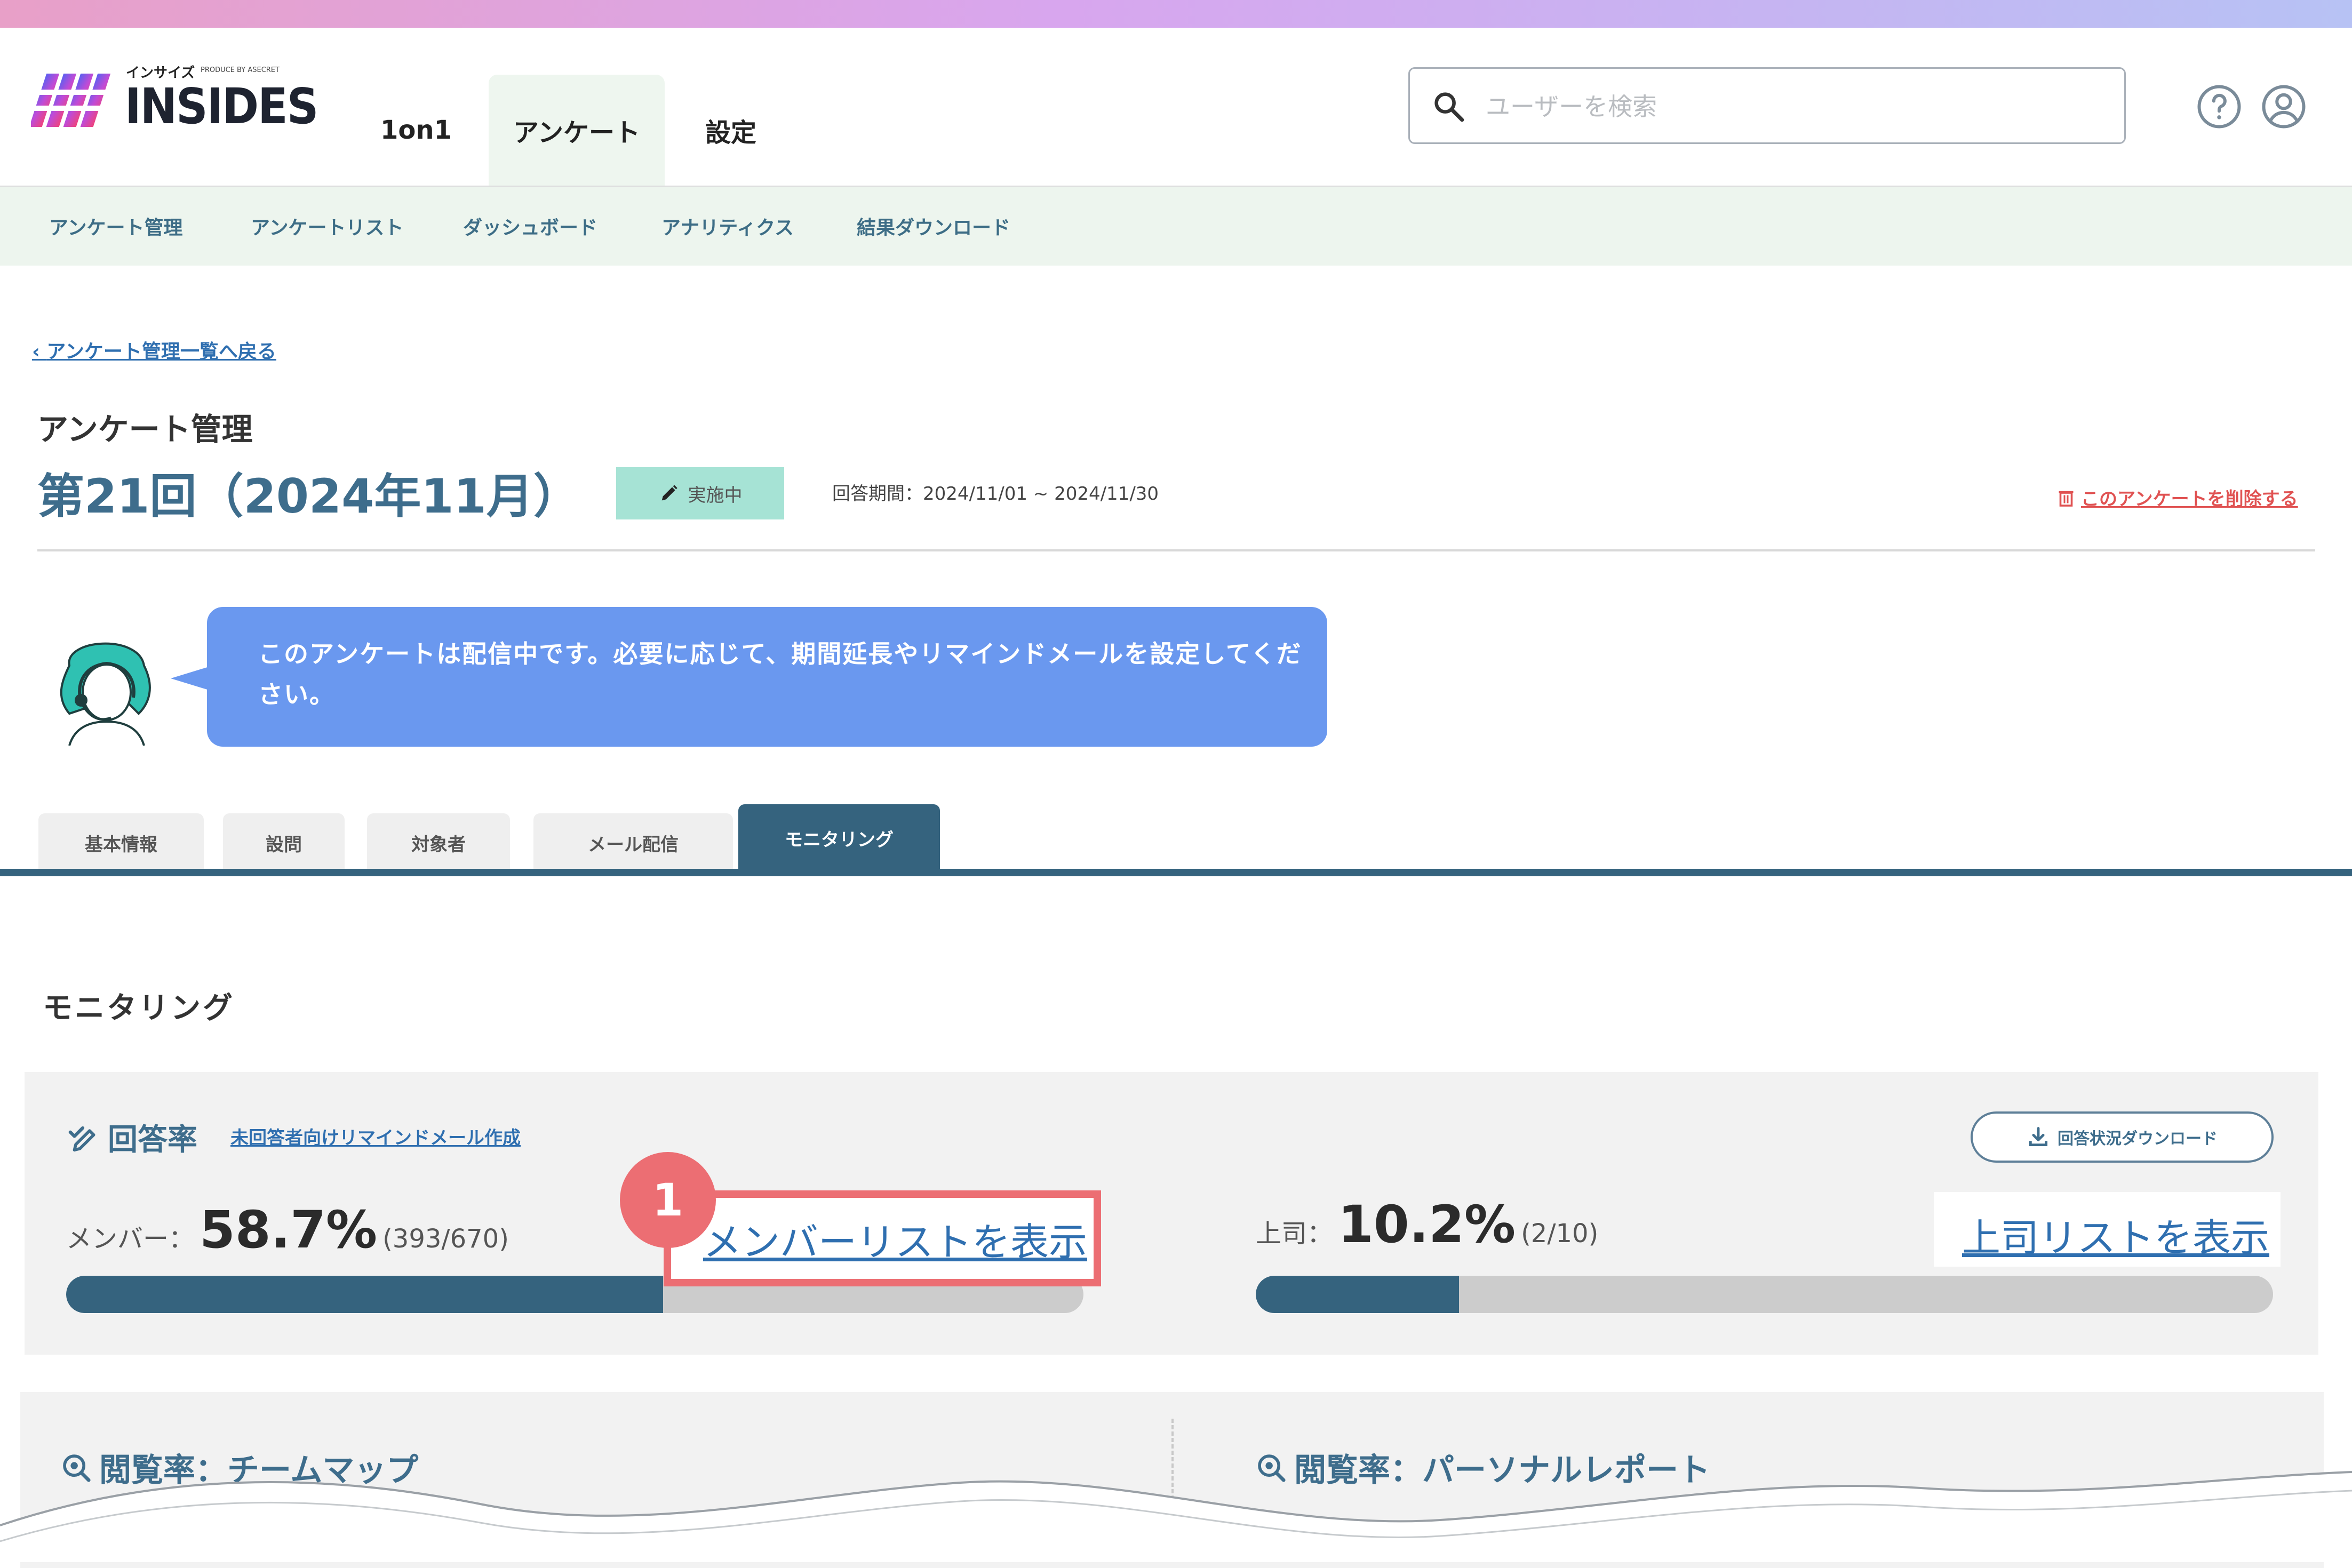 The image size is (2352, 1568). Describe the element at coordinates (1560, 1234) in the screenshot. I see `boss-count: (2/10)` at that location.